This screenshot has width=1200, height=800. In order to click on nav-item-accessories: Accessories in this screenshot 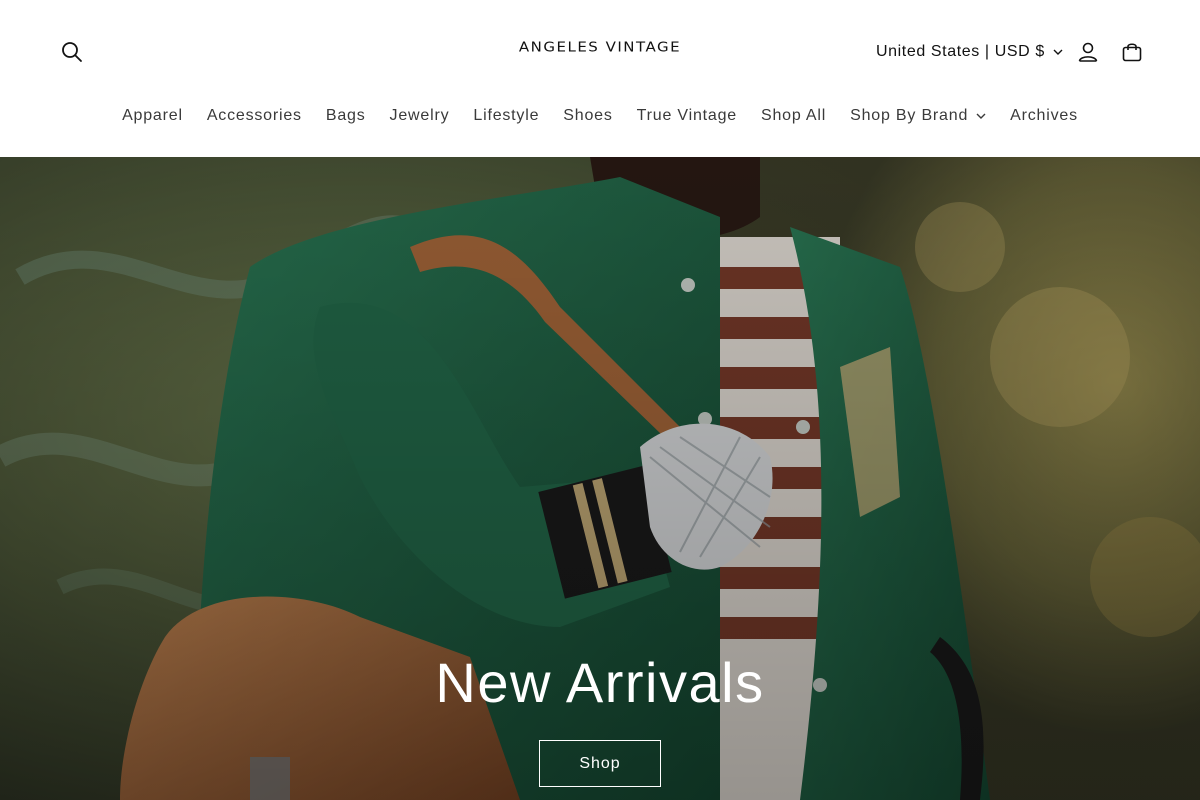, I will do `click(254, 116)`.